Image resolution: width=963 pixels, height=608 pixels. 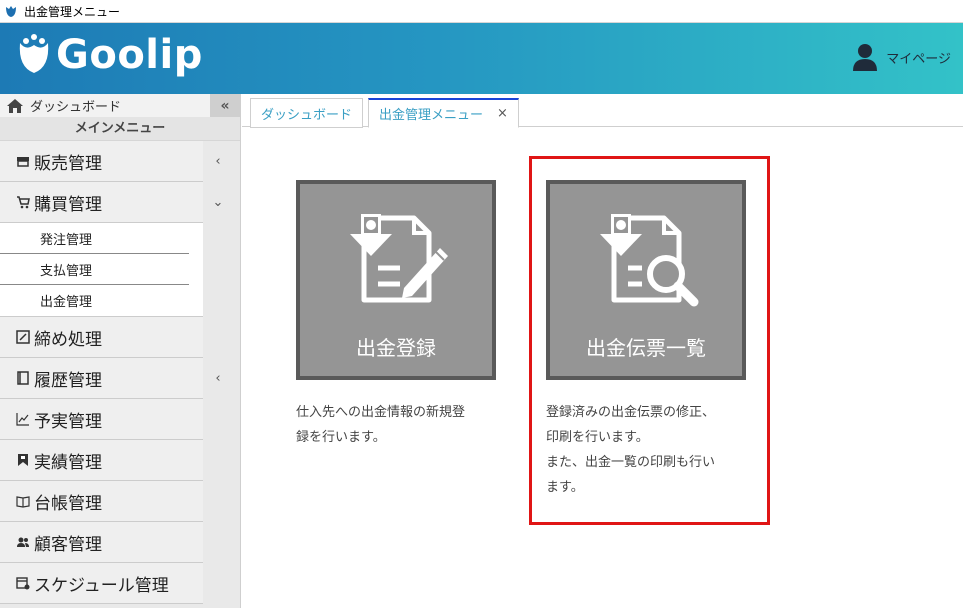 I want to click on check-square-icon, so click(x=23, y=337).